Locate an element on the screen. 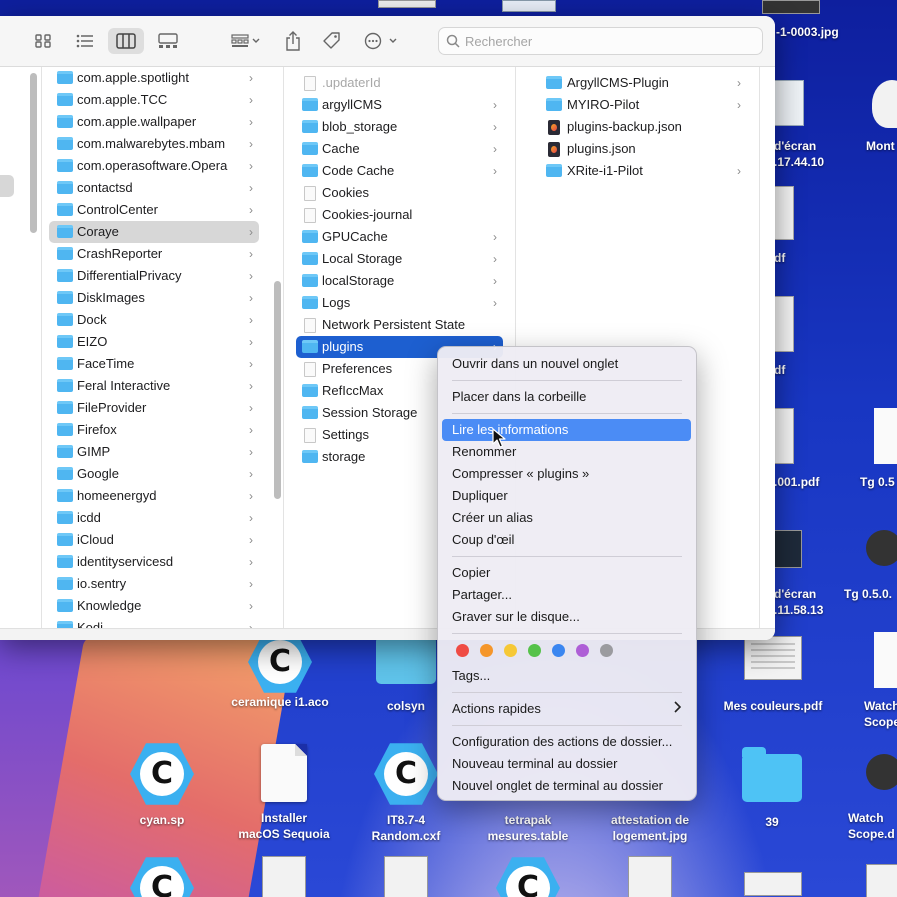  list-item: Firefox › is located at coordinates (154, 430).